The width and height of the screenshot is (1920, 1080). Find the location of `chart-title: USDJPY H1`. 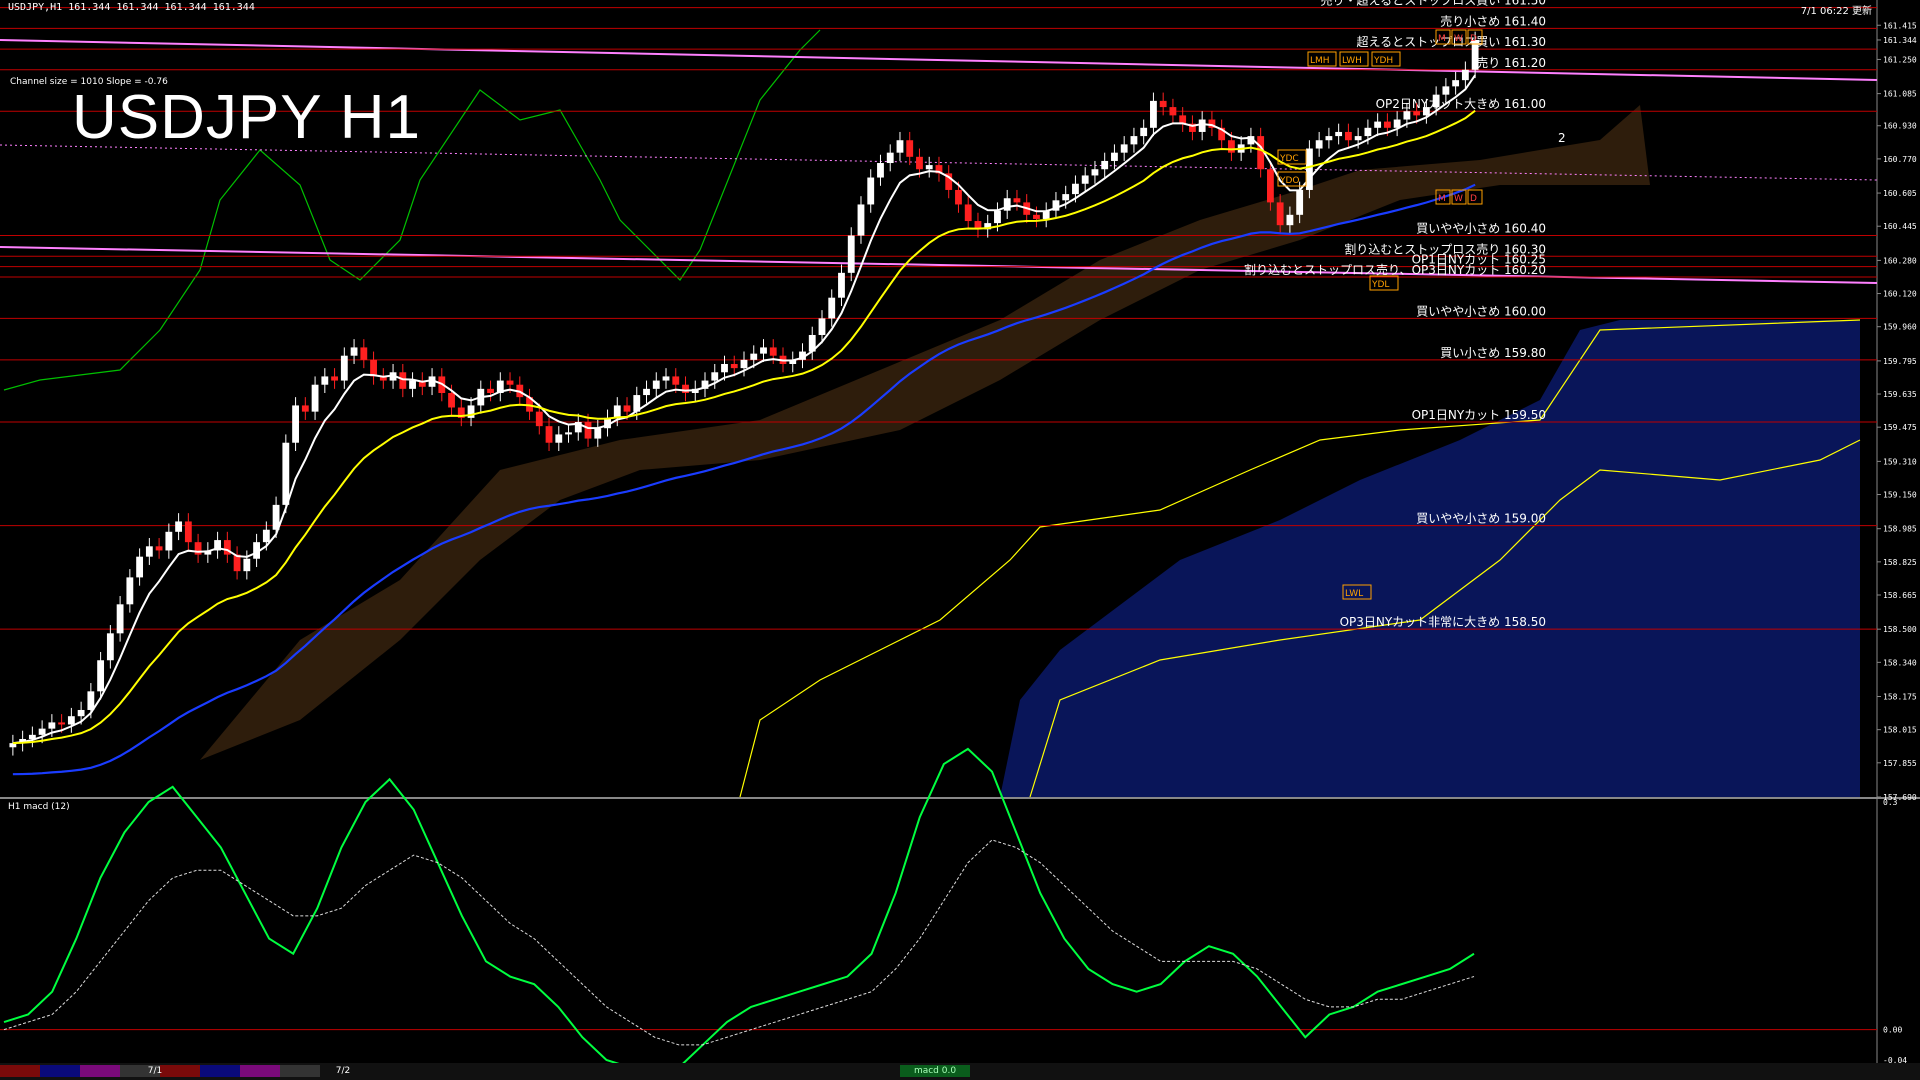

chart-title: USDJPY H1 is located at coordinates (246, 117).